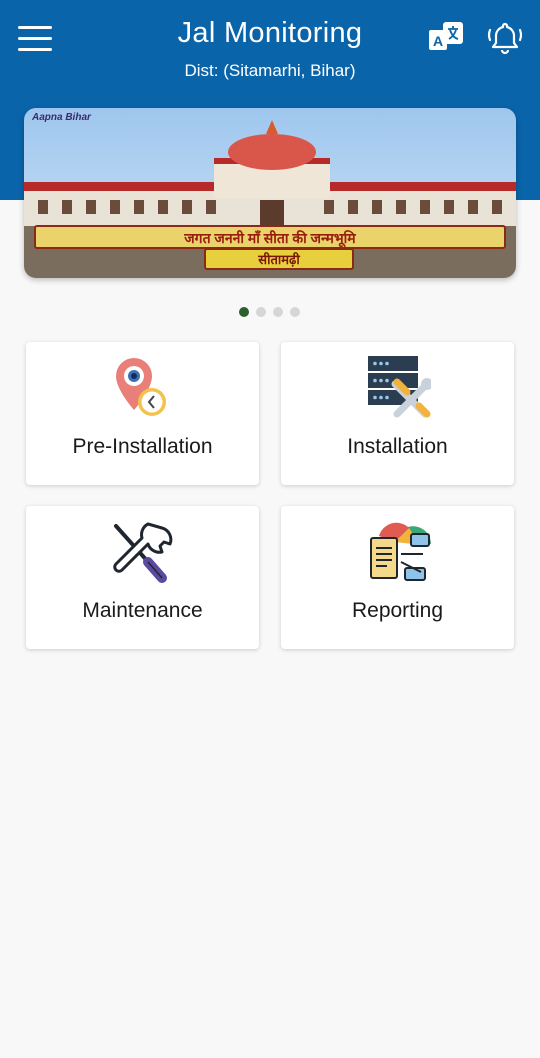  Describe the element at coordinates (144, 552) in the screenshot. I see `wrench-screwdriver-icon` at that location.